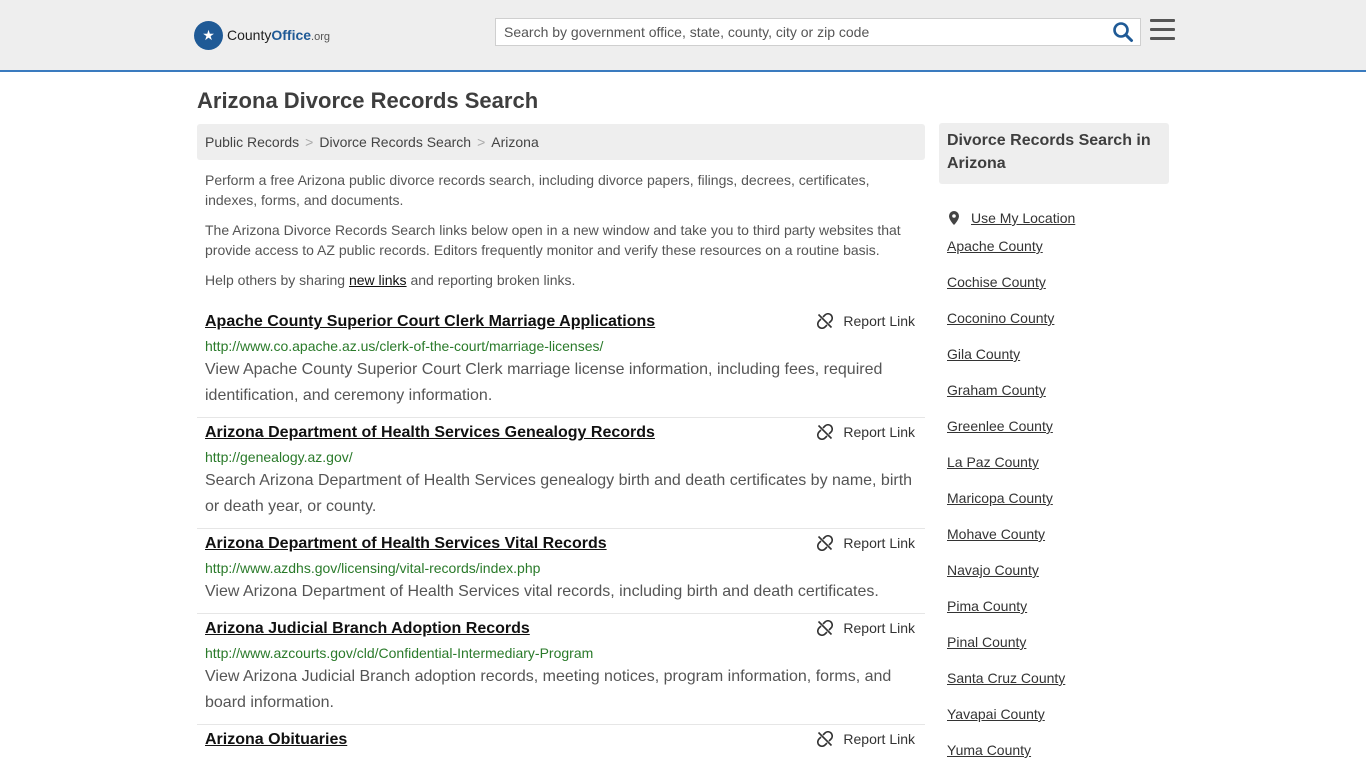 The image size is (1366, 768). What do you see at coordinates (1058, 434) in the screenshot?
I see `county-link-greenlee: Greenlee County` at bounding box center [1058, 434].